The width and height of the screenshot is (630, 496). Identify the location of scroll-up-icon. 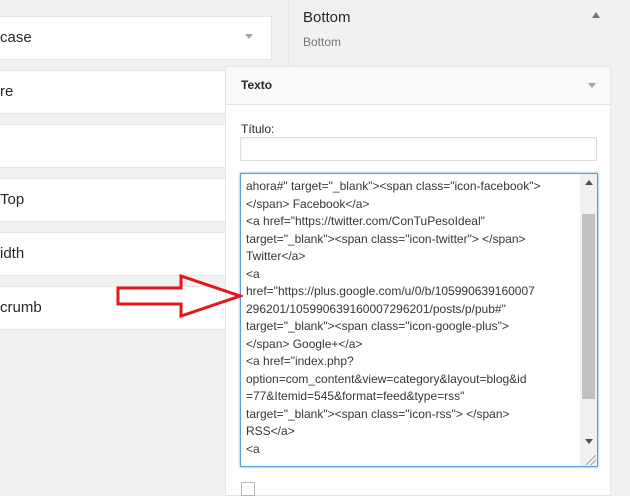
(589, 182).